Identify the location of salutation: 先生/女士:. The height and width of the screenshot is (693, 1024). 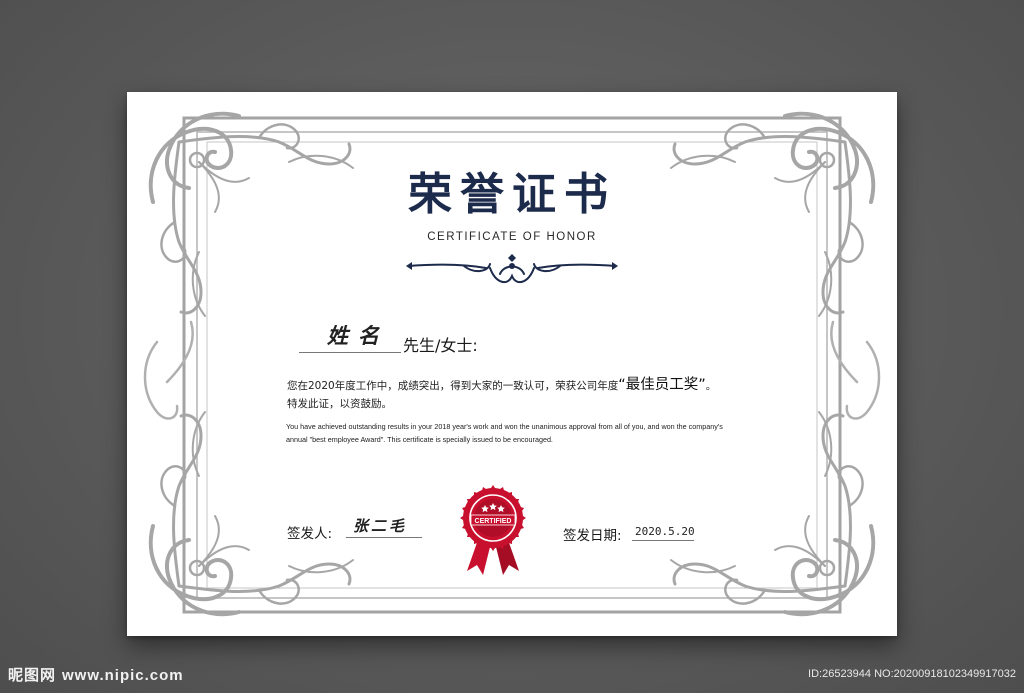
(440, 345).